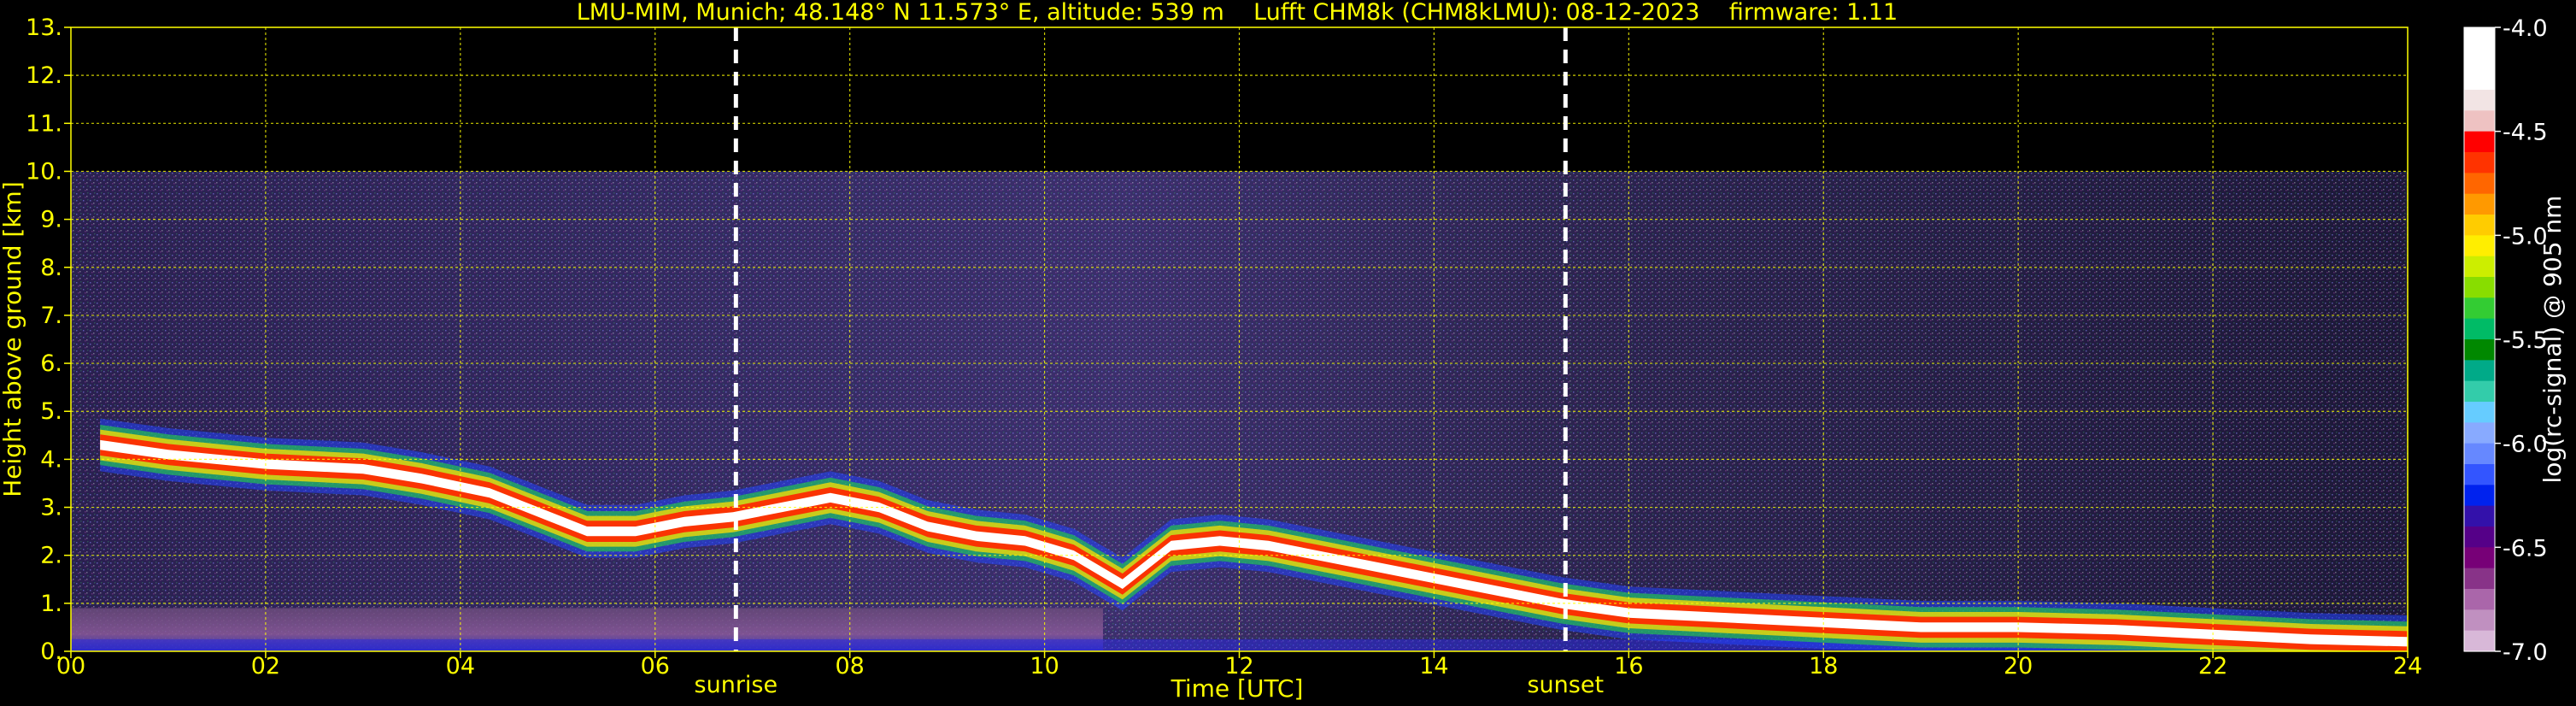 The image size is (2576, 706). Describe the element at coordinates (2505, 340) in the screenshot. I see `colorbar: -4.0-4.5-5.0-5.5-6.0-6.5-7.0` at that location.